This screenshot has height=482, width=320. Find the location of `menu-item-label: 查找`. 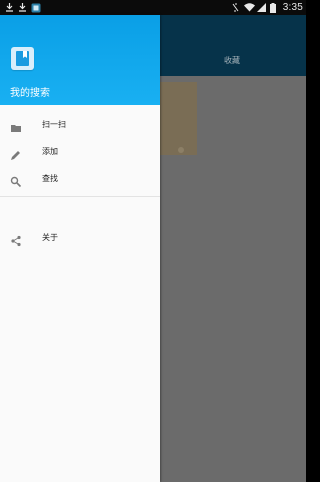

menu-item-label: 查找 is located at coordinates (50, 178).